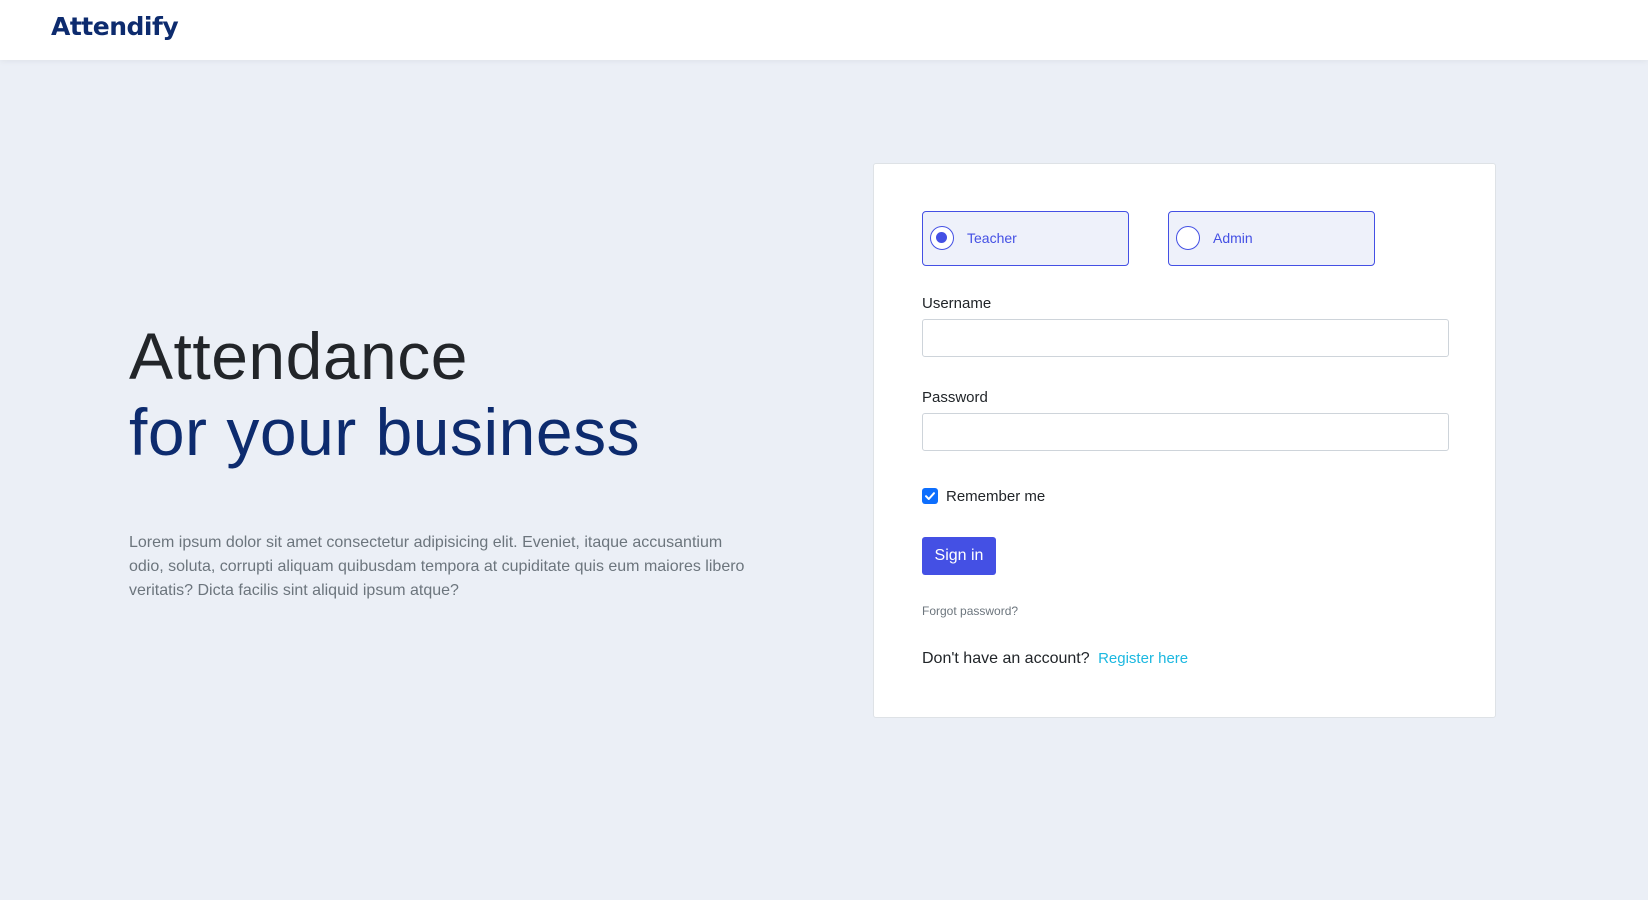 The image size is (1648, 900). Describe the element at coordinates (955, 397) in the screenshot. I see `password-label: Password` at that location.